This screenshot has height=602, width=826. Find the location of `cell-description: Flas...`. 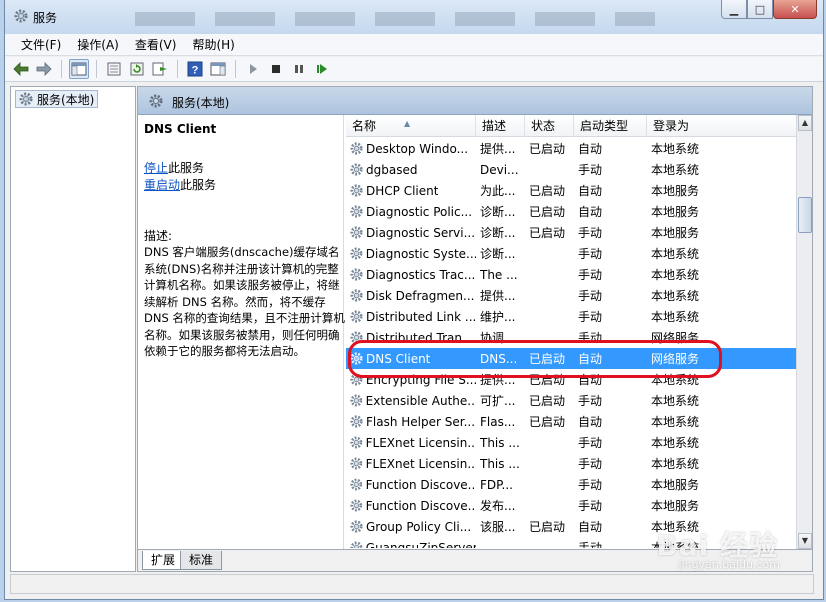

cell-description: Flas... is located at coordinates (498, 421).